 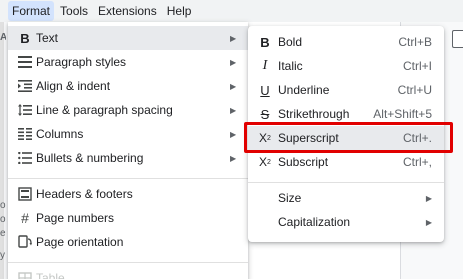 What do you see at coordinates (128, 134) in the screenshot?
I see `format-menu-item-columns: Columns ▶` at bounding box center [128, 134].